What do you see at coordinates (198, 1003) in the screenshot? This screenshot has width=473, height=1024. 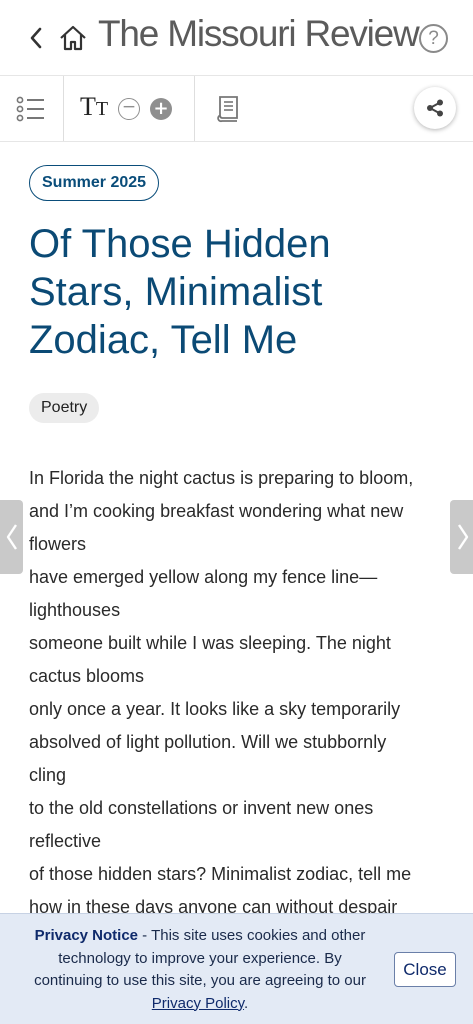 I see `privacy-policy-link: Privacy Policy` at bounding box center [198, 1003].